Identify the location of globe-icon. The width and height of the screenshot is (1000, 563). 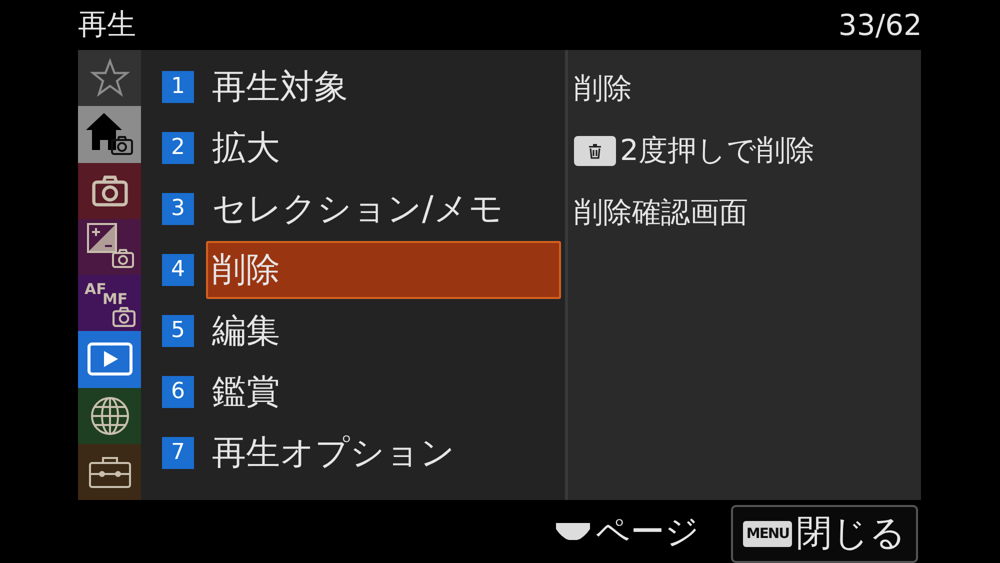
(109, 415).